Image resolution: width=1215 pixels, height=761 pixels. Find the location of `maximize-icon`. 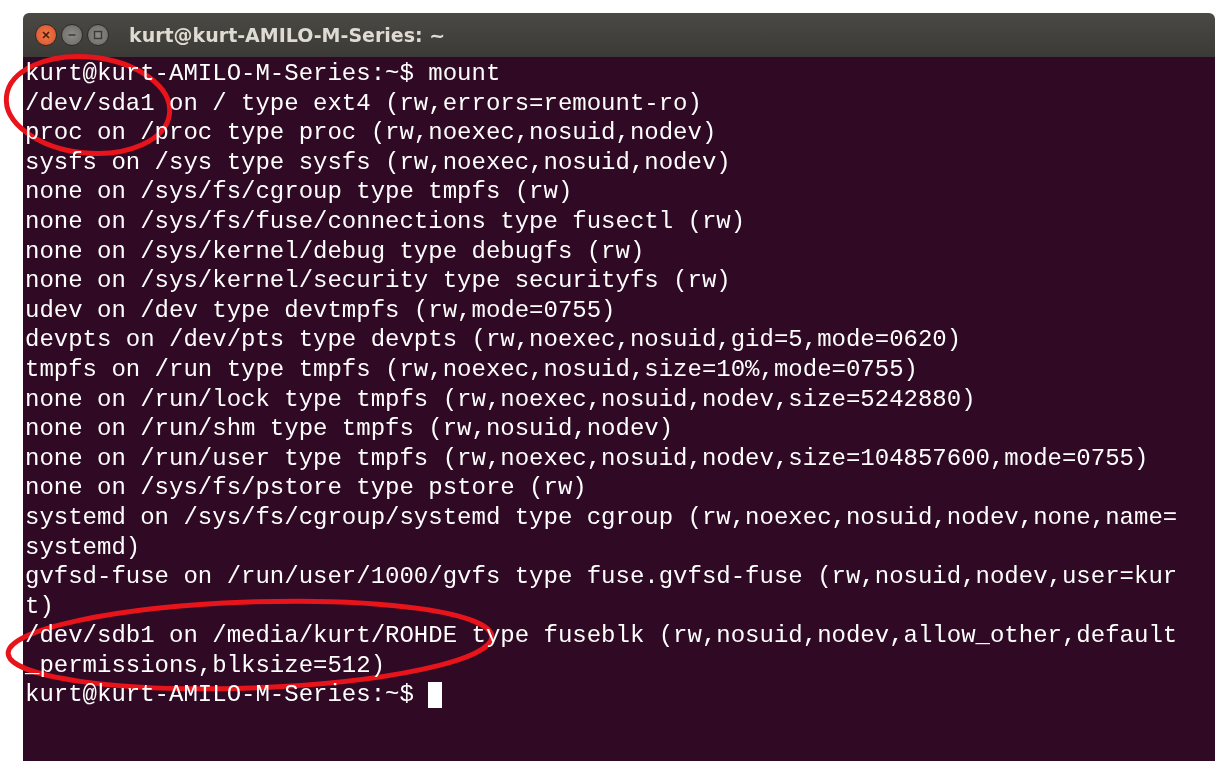

maximize-icon is located at coordinates (98, 35).